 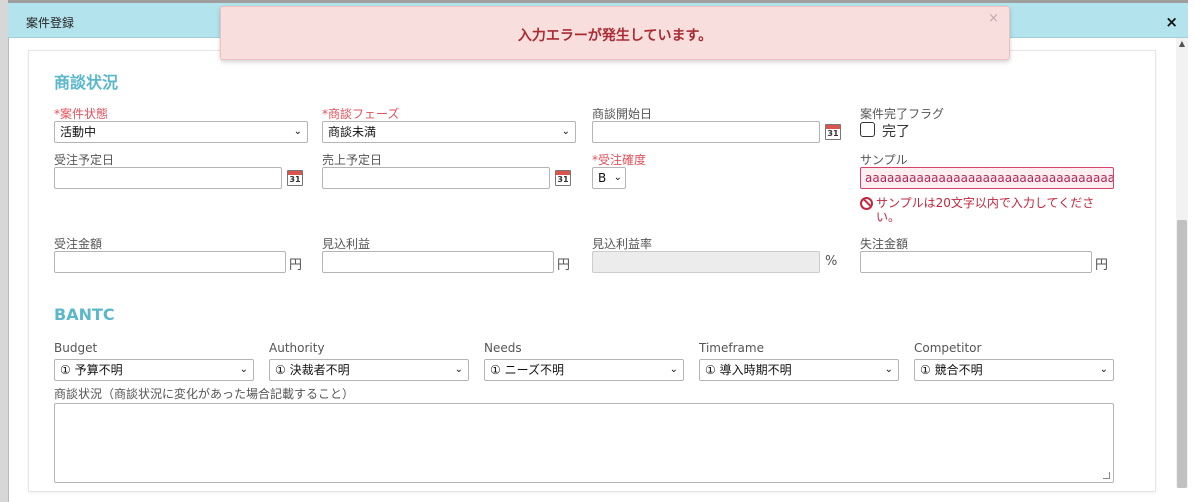 I want to click on lost-amount-input, so click(x=976, y=262).